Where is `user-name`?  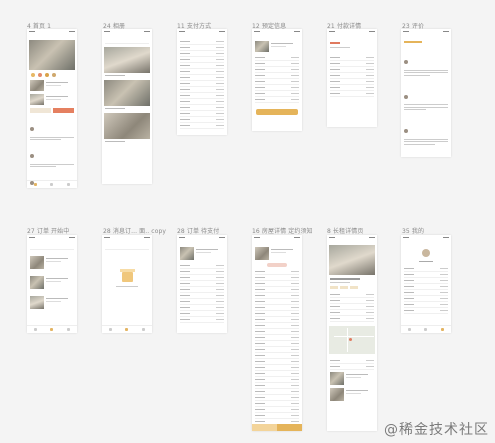 user-name is located at coordinates (426, 261).